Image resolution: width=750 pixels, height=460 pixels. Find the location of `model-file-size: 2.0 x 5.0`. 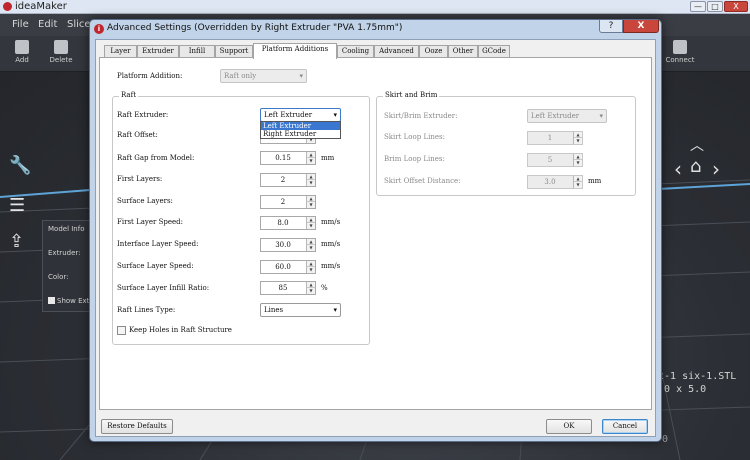

model-file-size: 2.0 x 5.0 is located at coordinates (679, 389).